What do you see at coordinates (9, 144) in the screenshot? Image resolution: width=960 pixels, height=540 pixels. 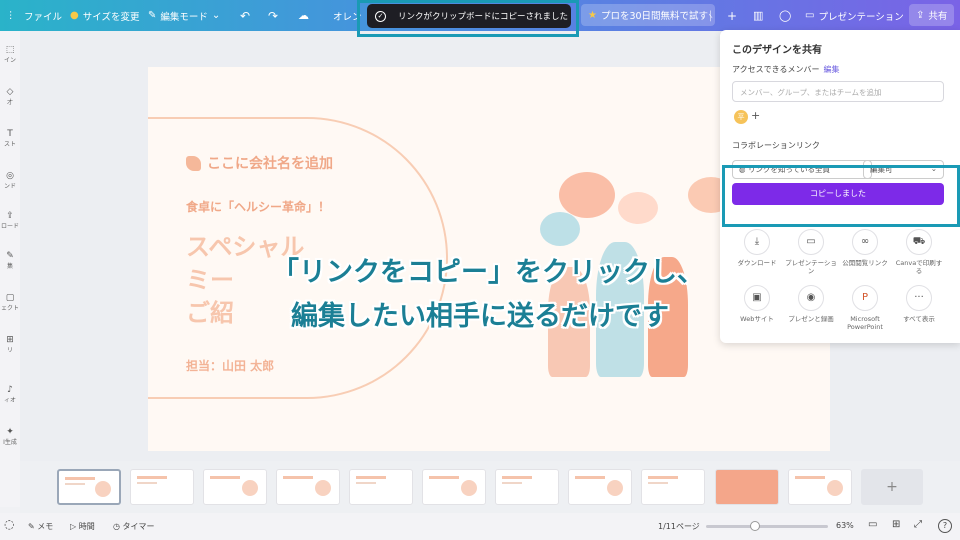 I see `sidebar-item-label: スト` at bounding box center [9, 144].